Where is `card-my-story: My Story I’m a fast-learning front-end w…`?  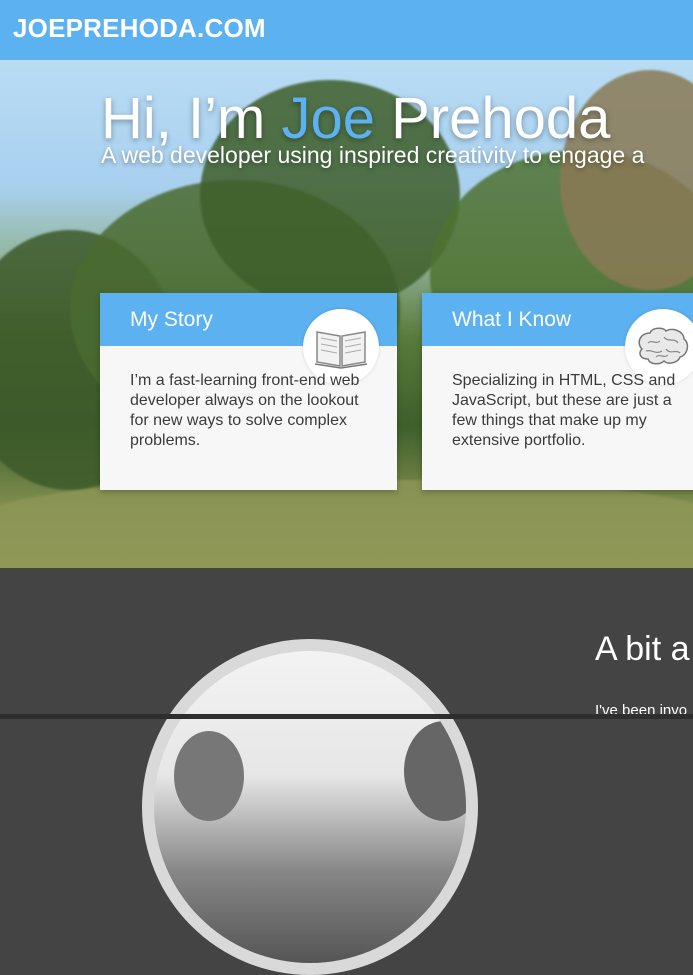
card-my-story: My Story I’m a fast-learning front-end w… is located at coordinates (248, 391).